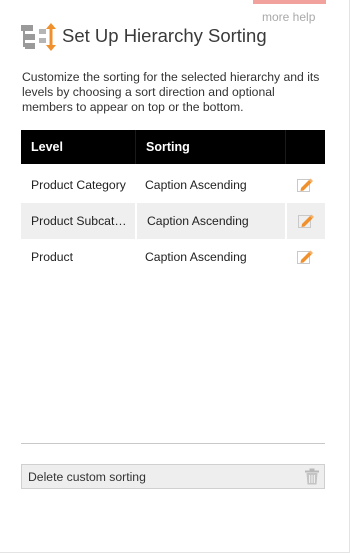 The width and height of the screenshot is (350, 553). What do you see at coordinates (288, 17) in the screenshot?
I see `more-help-link: more help` at bounding box center [288, 17].